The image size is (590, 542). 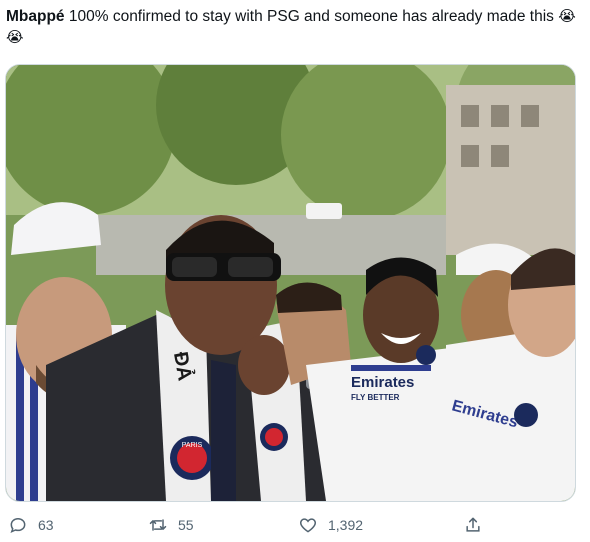 What do you see at coordinates (31, 525) in the screenshot?
I see `reply-button: 63` at bounding box center [31, 525].